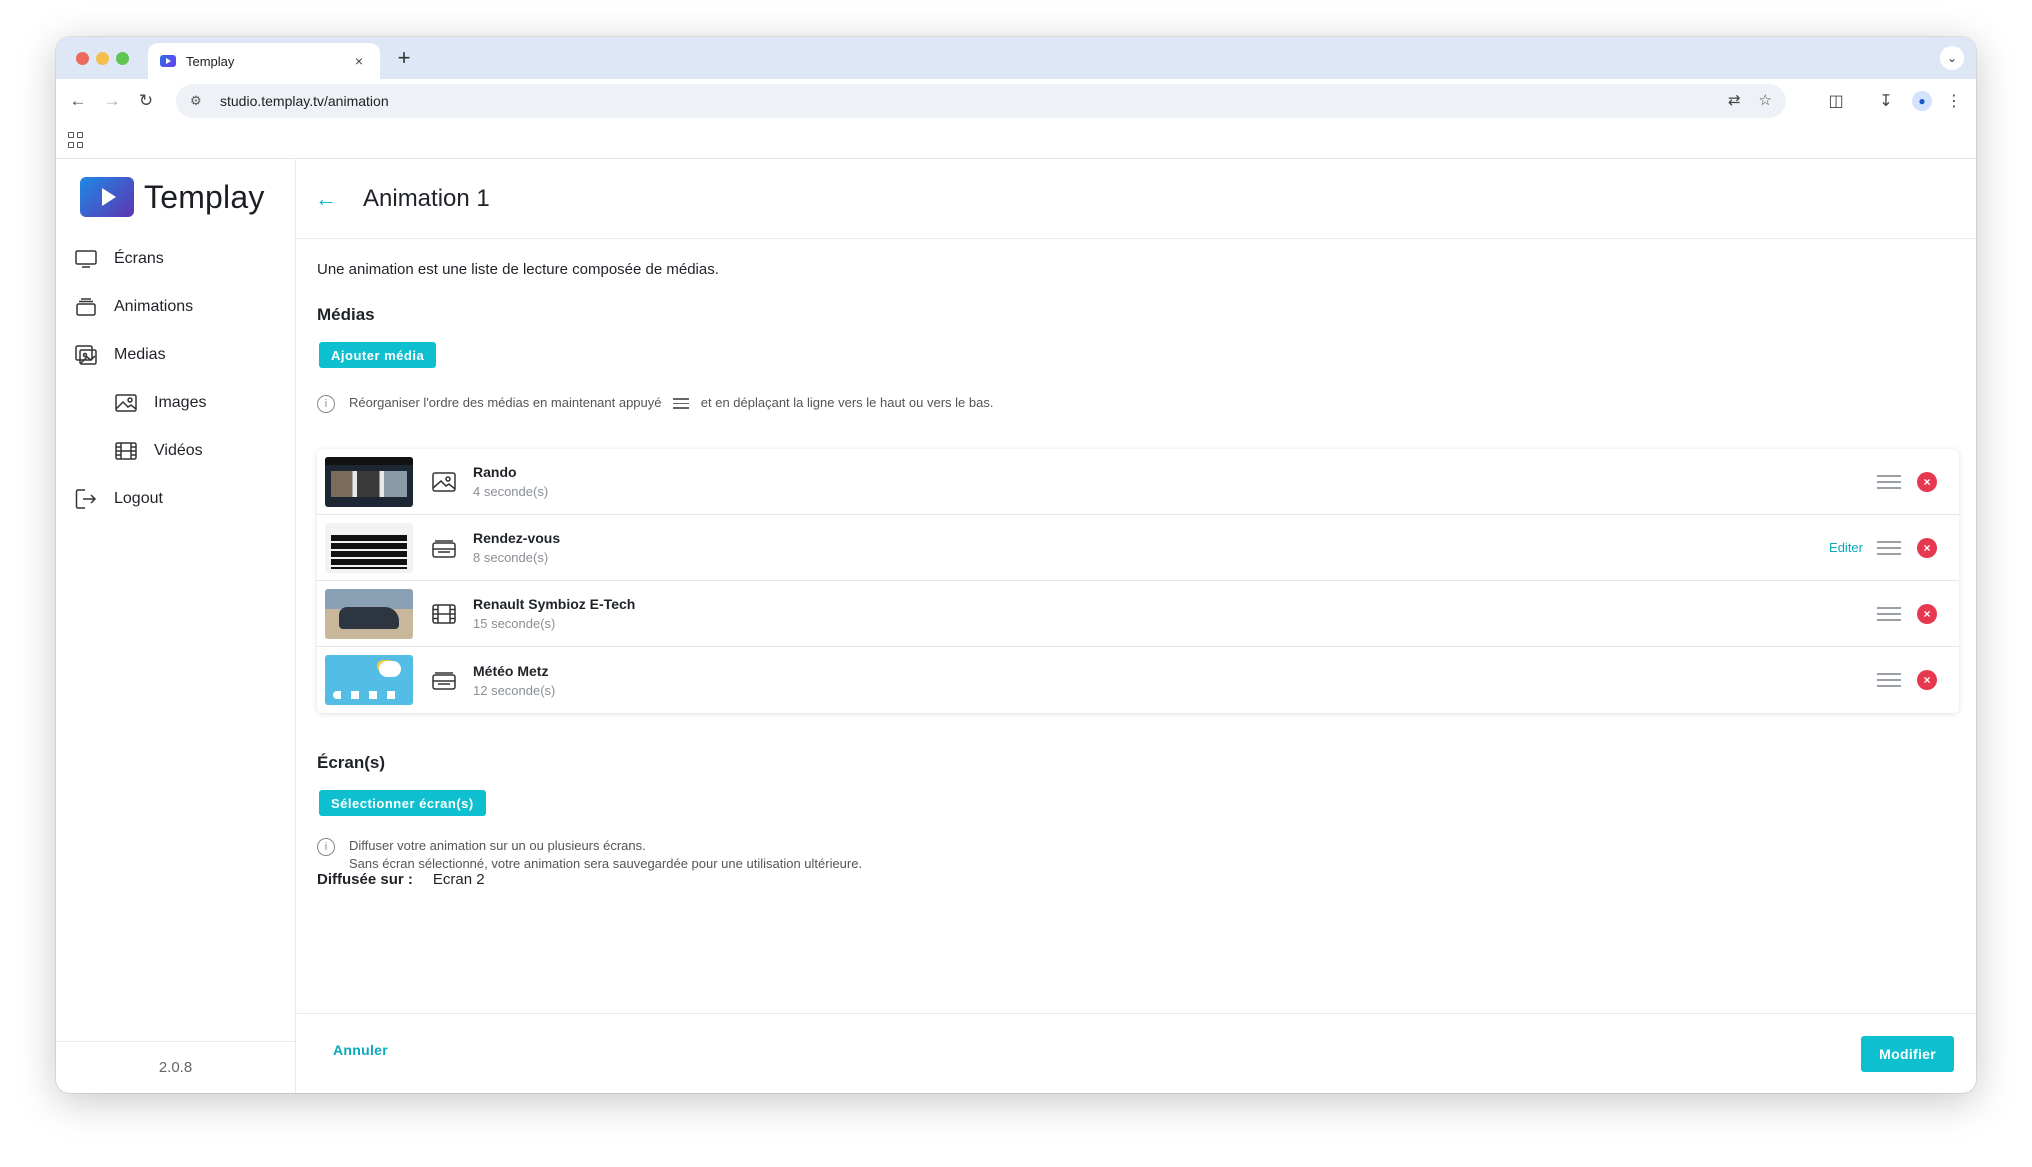 This screenshot has height=1167, width=2032. I want to click on app-version: 2.0.8, so click(175, 1067).